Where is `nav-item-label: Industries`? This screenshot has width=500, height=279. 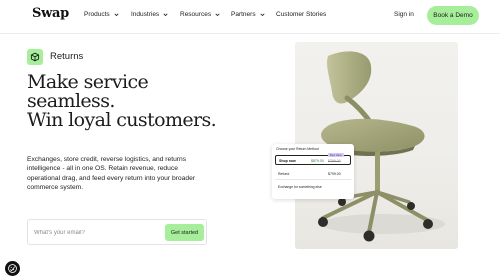
nav-item-label: Industries is located at coordinates (145, 14).